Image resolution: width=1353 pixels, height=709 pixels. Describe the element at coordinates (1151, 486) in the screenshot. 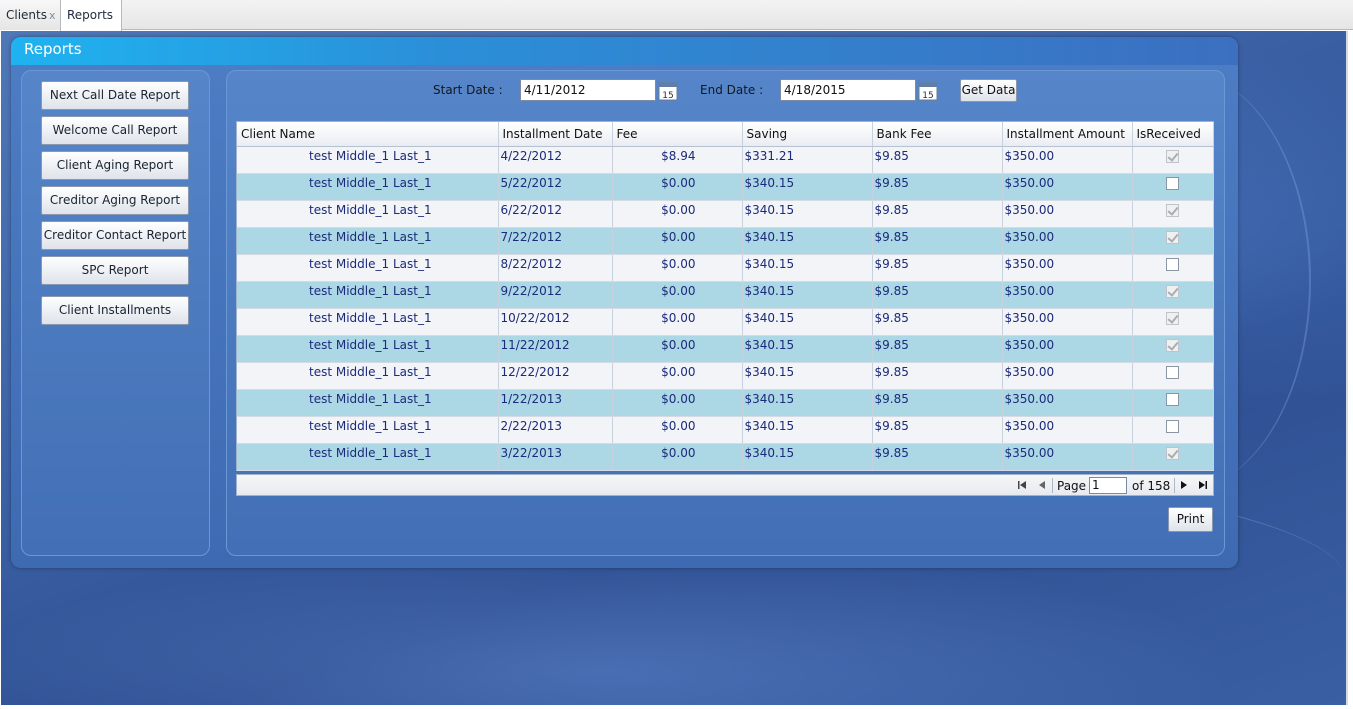

I see `page-count-label: of 158` at that location.